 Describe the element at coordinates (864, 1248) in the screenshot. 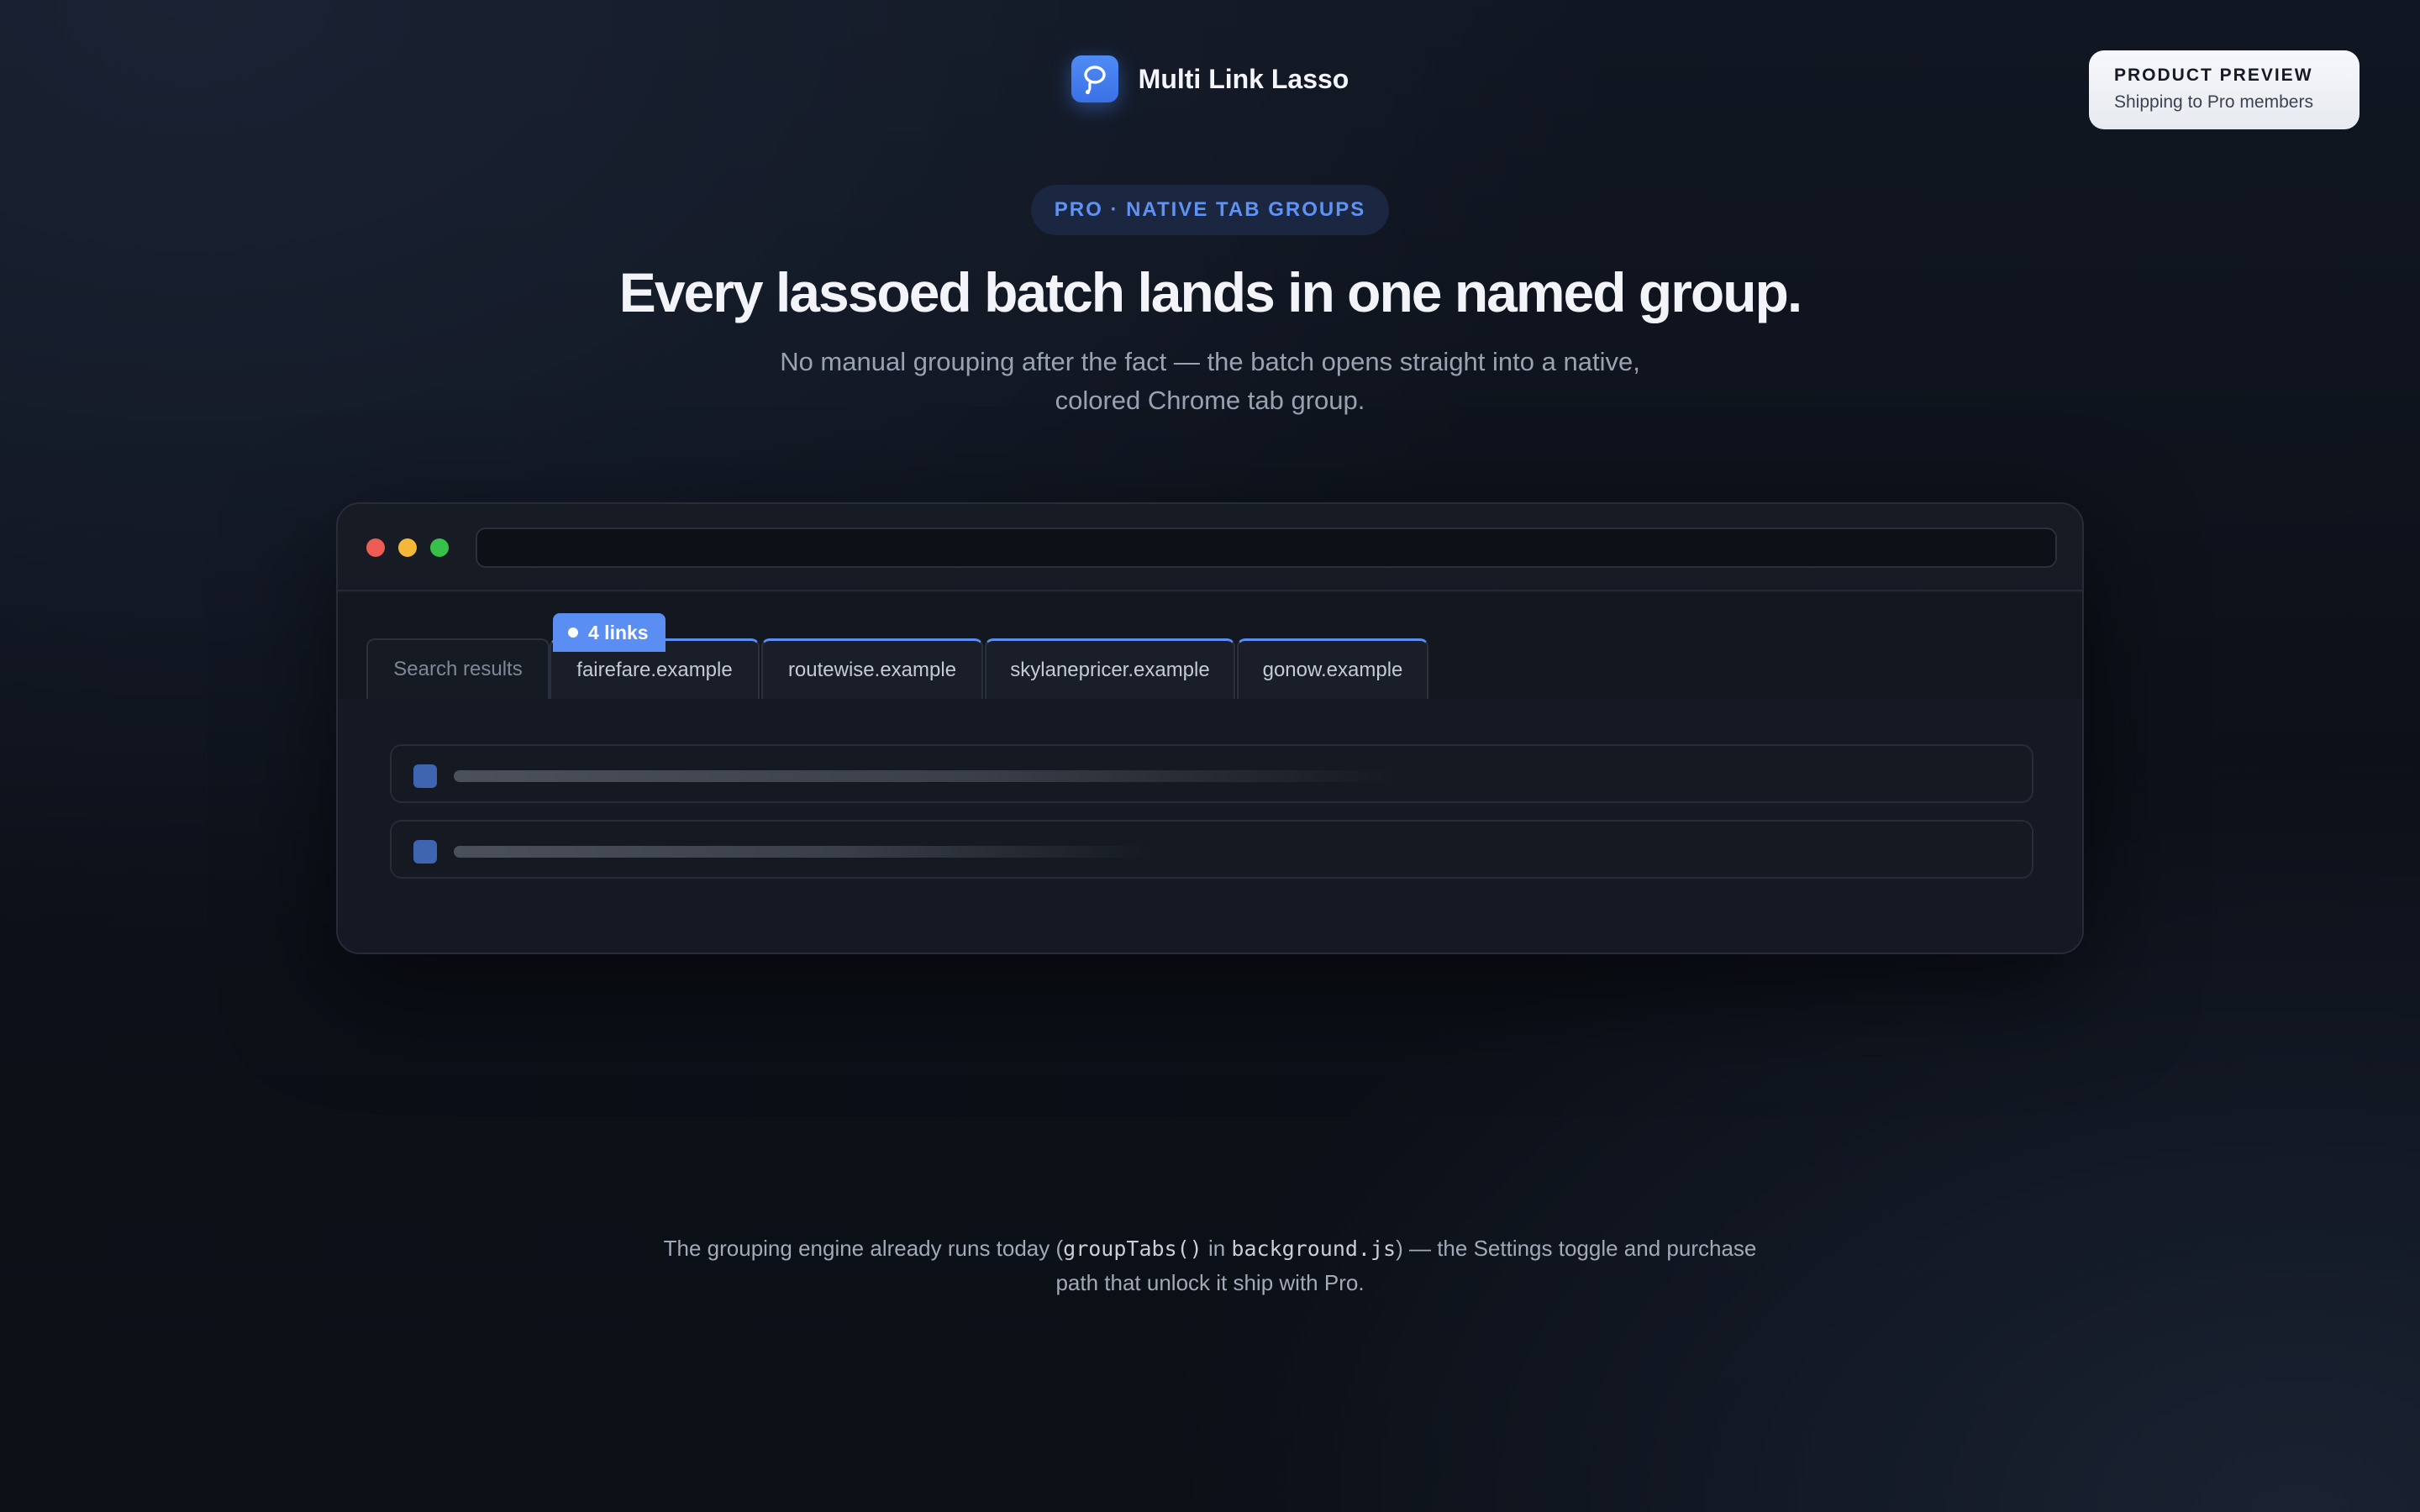

I see `footer-text: The grouping engine already runs today (` at that location.